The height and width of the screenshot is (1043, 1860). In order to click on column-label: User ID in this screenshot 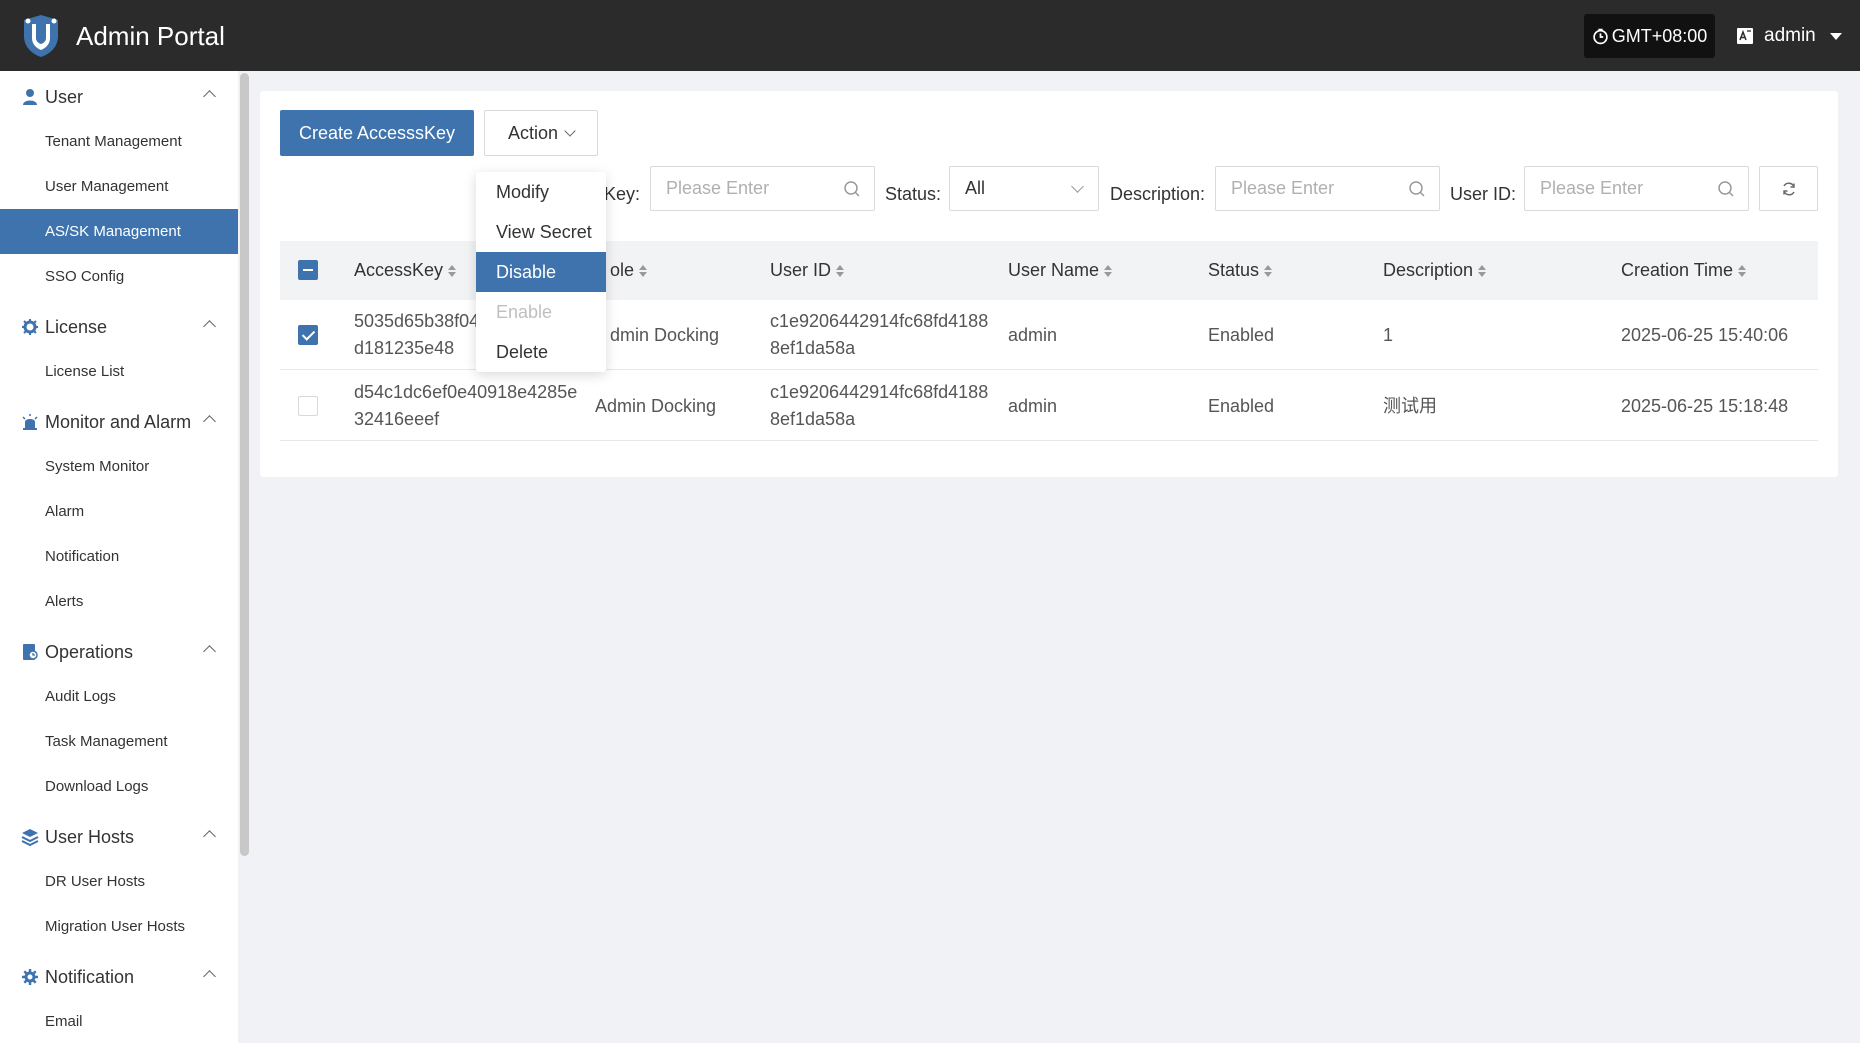, I will do `click(801, 270)`.